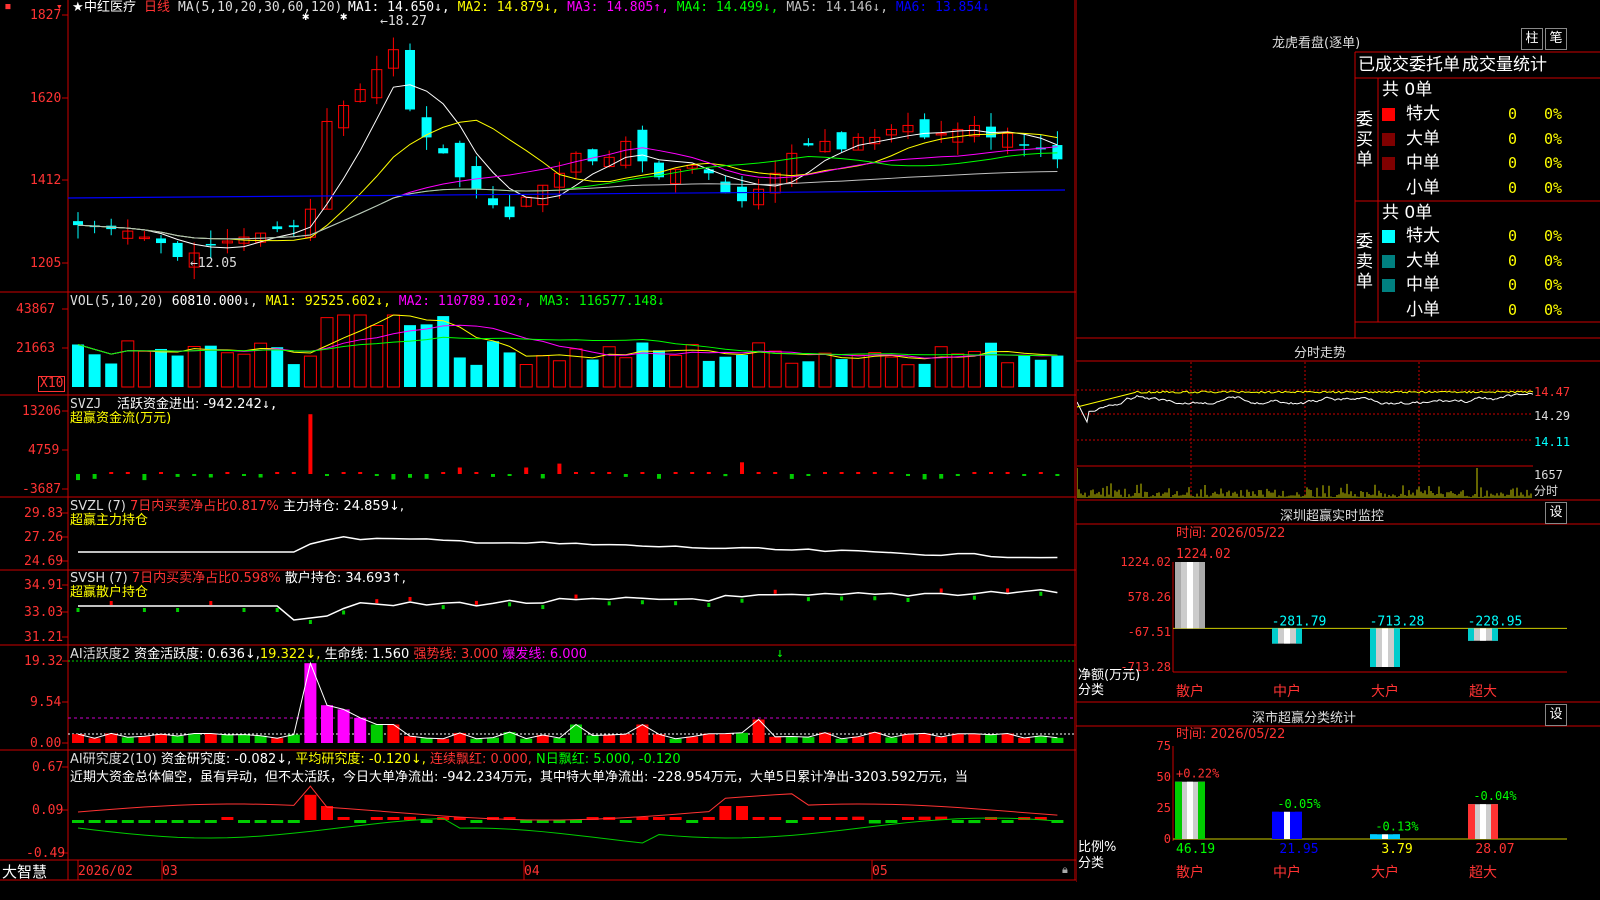 Image resolution: width=1600 pixels, height=900 pixels. I want to click on ai-study-bars, so click(568, 814).